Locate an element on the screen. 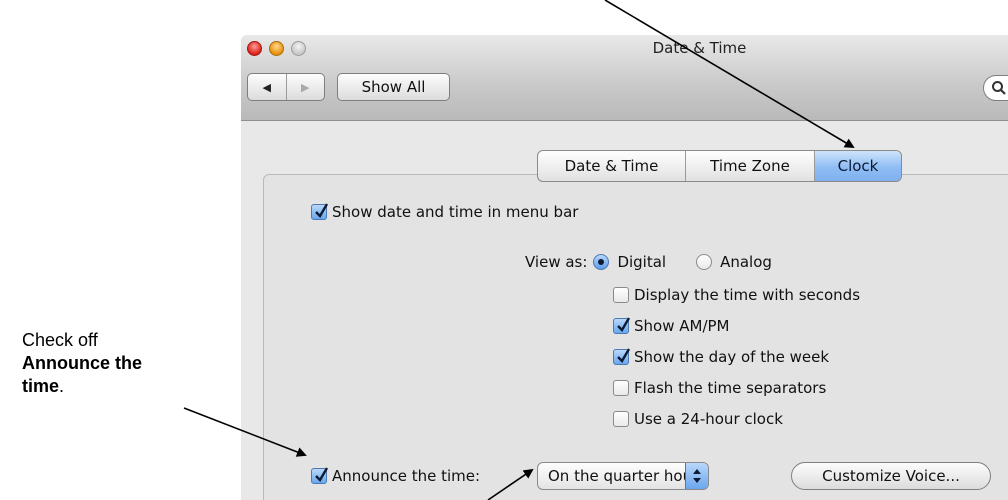 The width and height of the screenshot is (1008, 500). arrow-to-clock-tab is located at coordinates (729, 74).